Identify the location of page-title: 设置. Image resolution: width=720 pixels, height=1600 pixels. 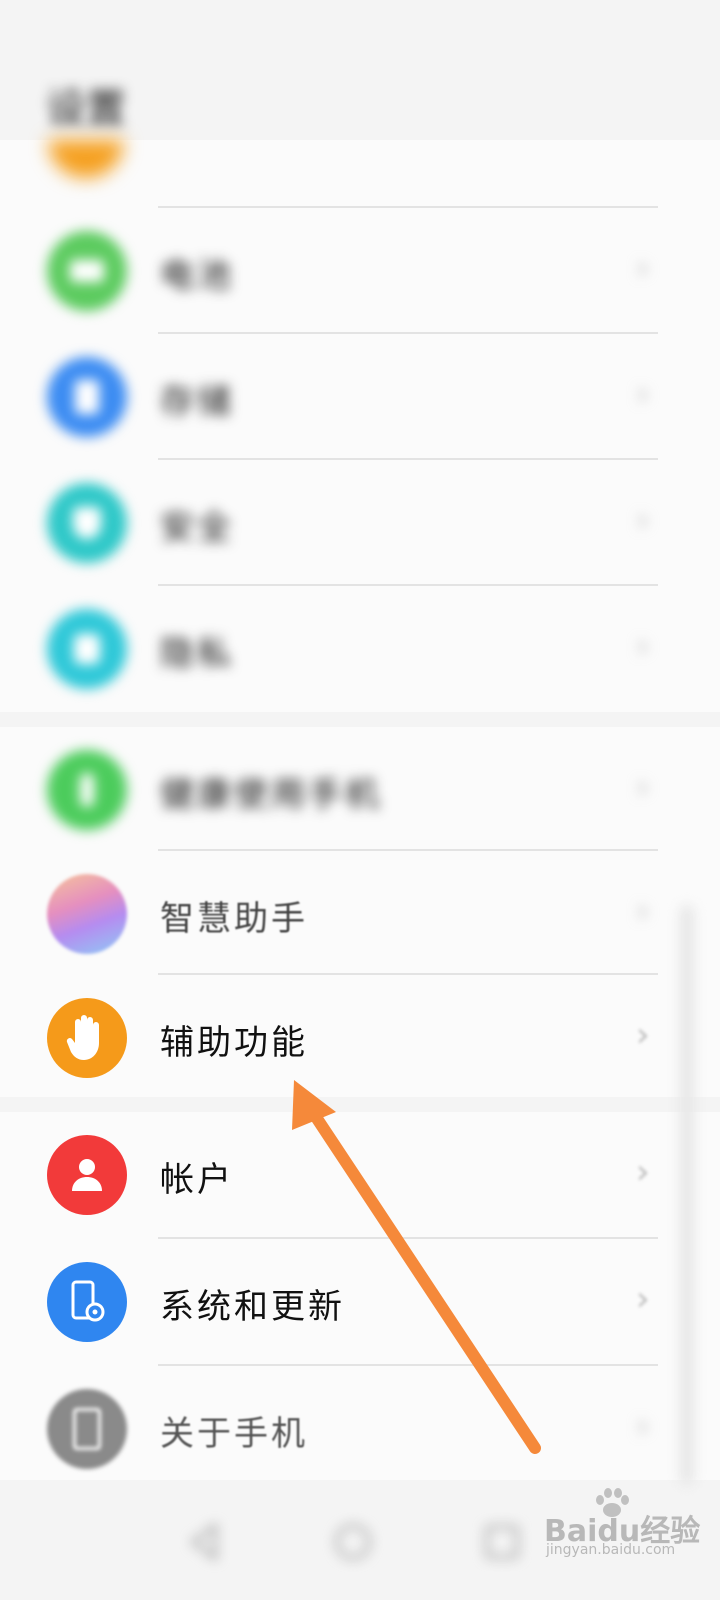
(86, 109).